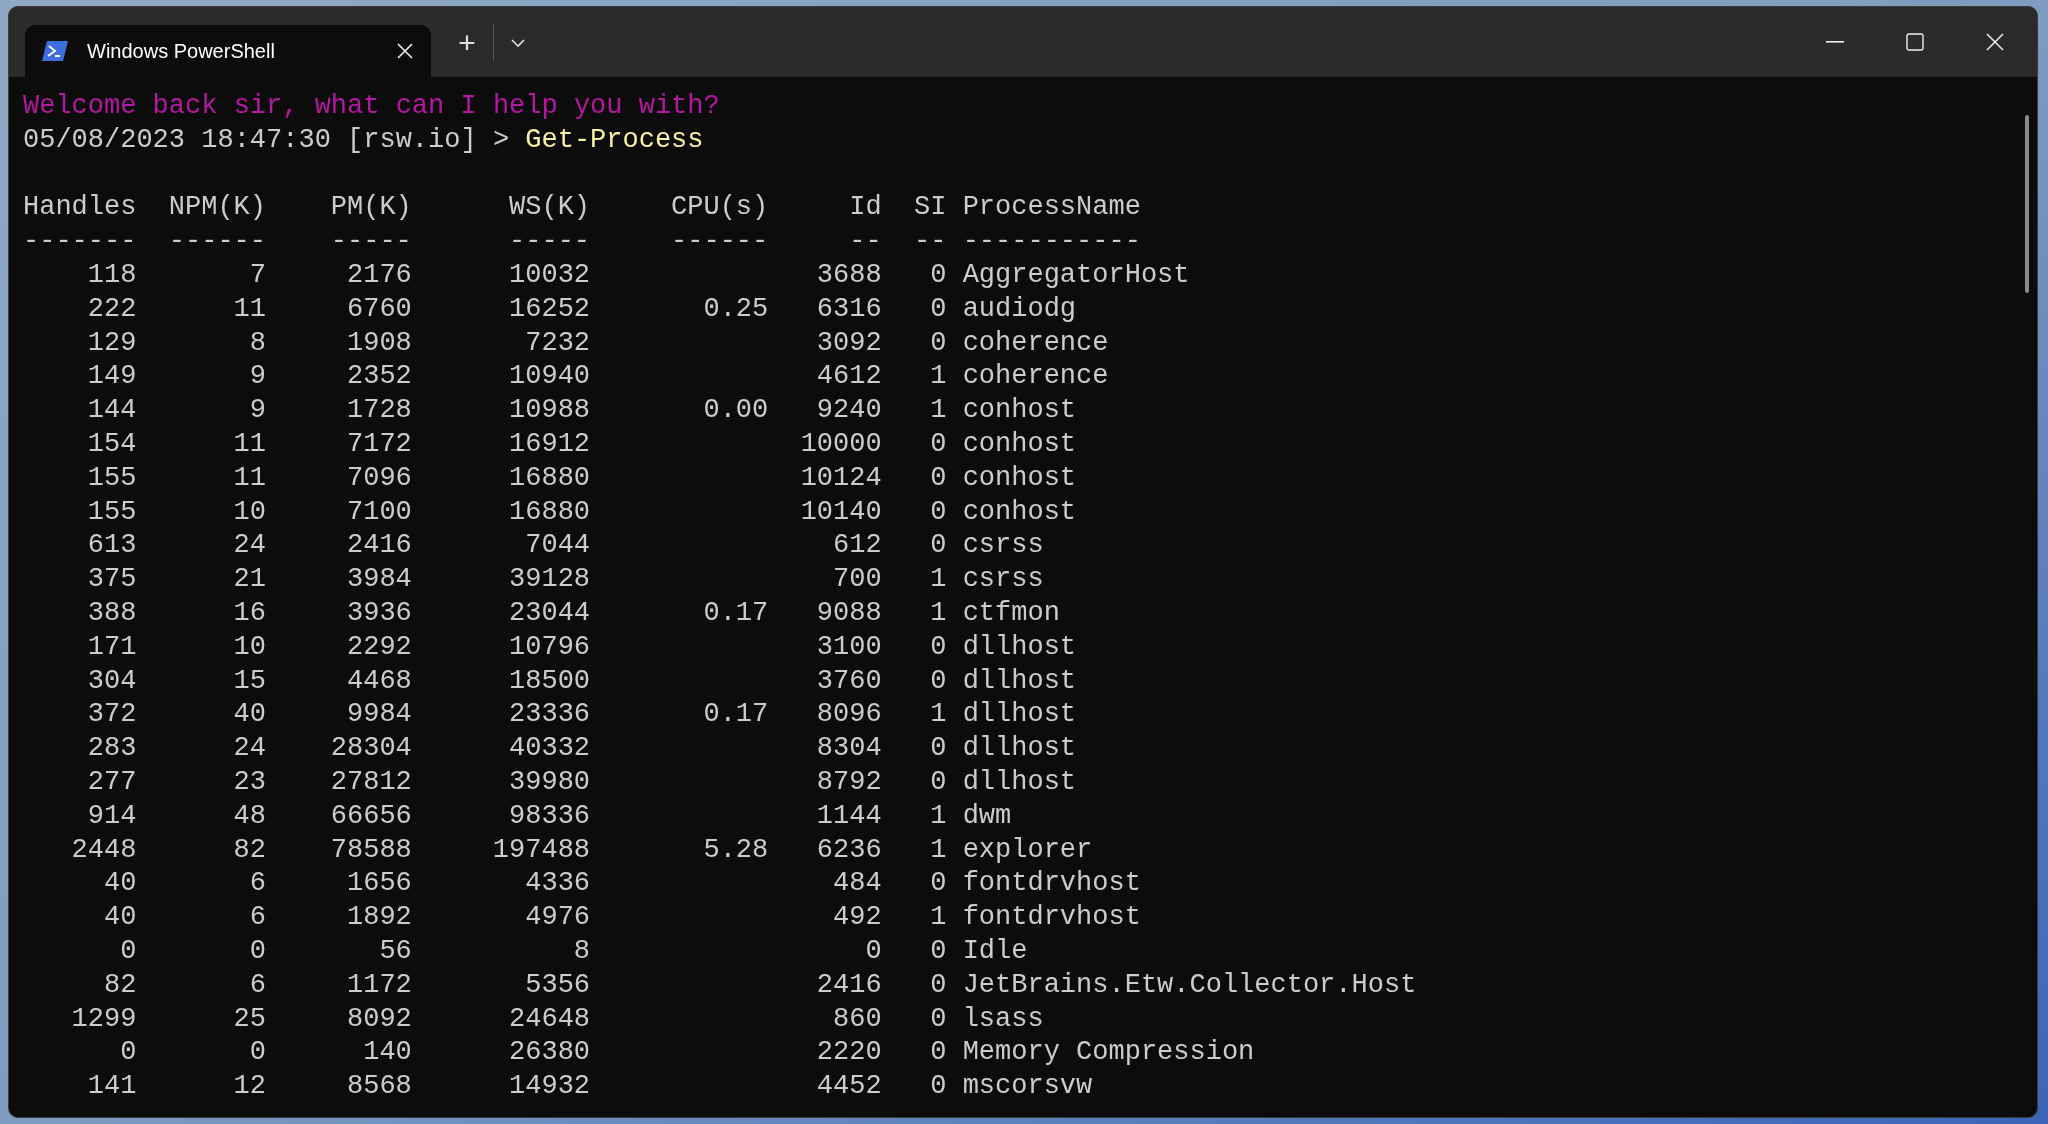 The height and width of the screenshot is (1124, 2048). I want to click on table-cell: 39128, so click(550, 579).